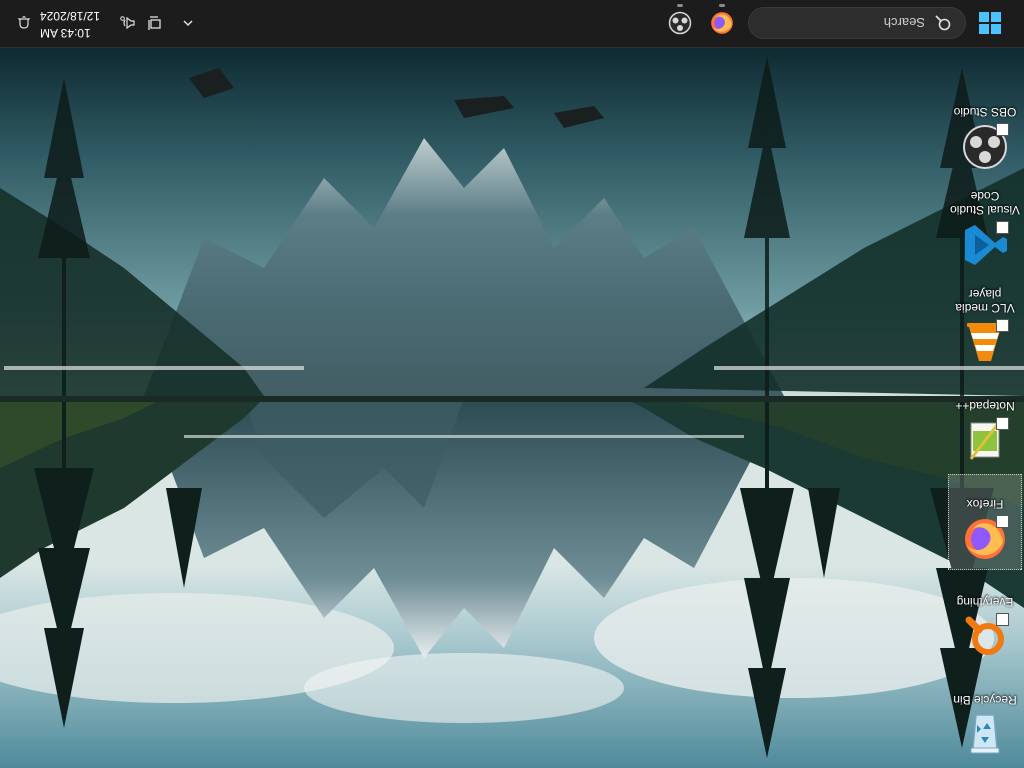  I want to click on windows-logo-icon, so click(990, 23).